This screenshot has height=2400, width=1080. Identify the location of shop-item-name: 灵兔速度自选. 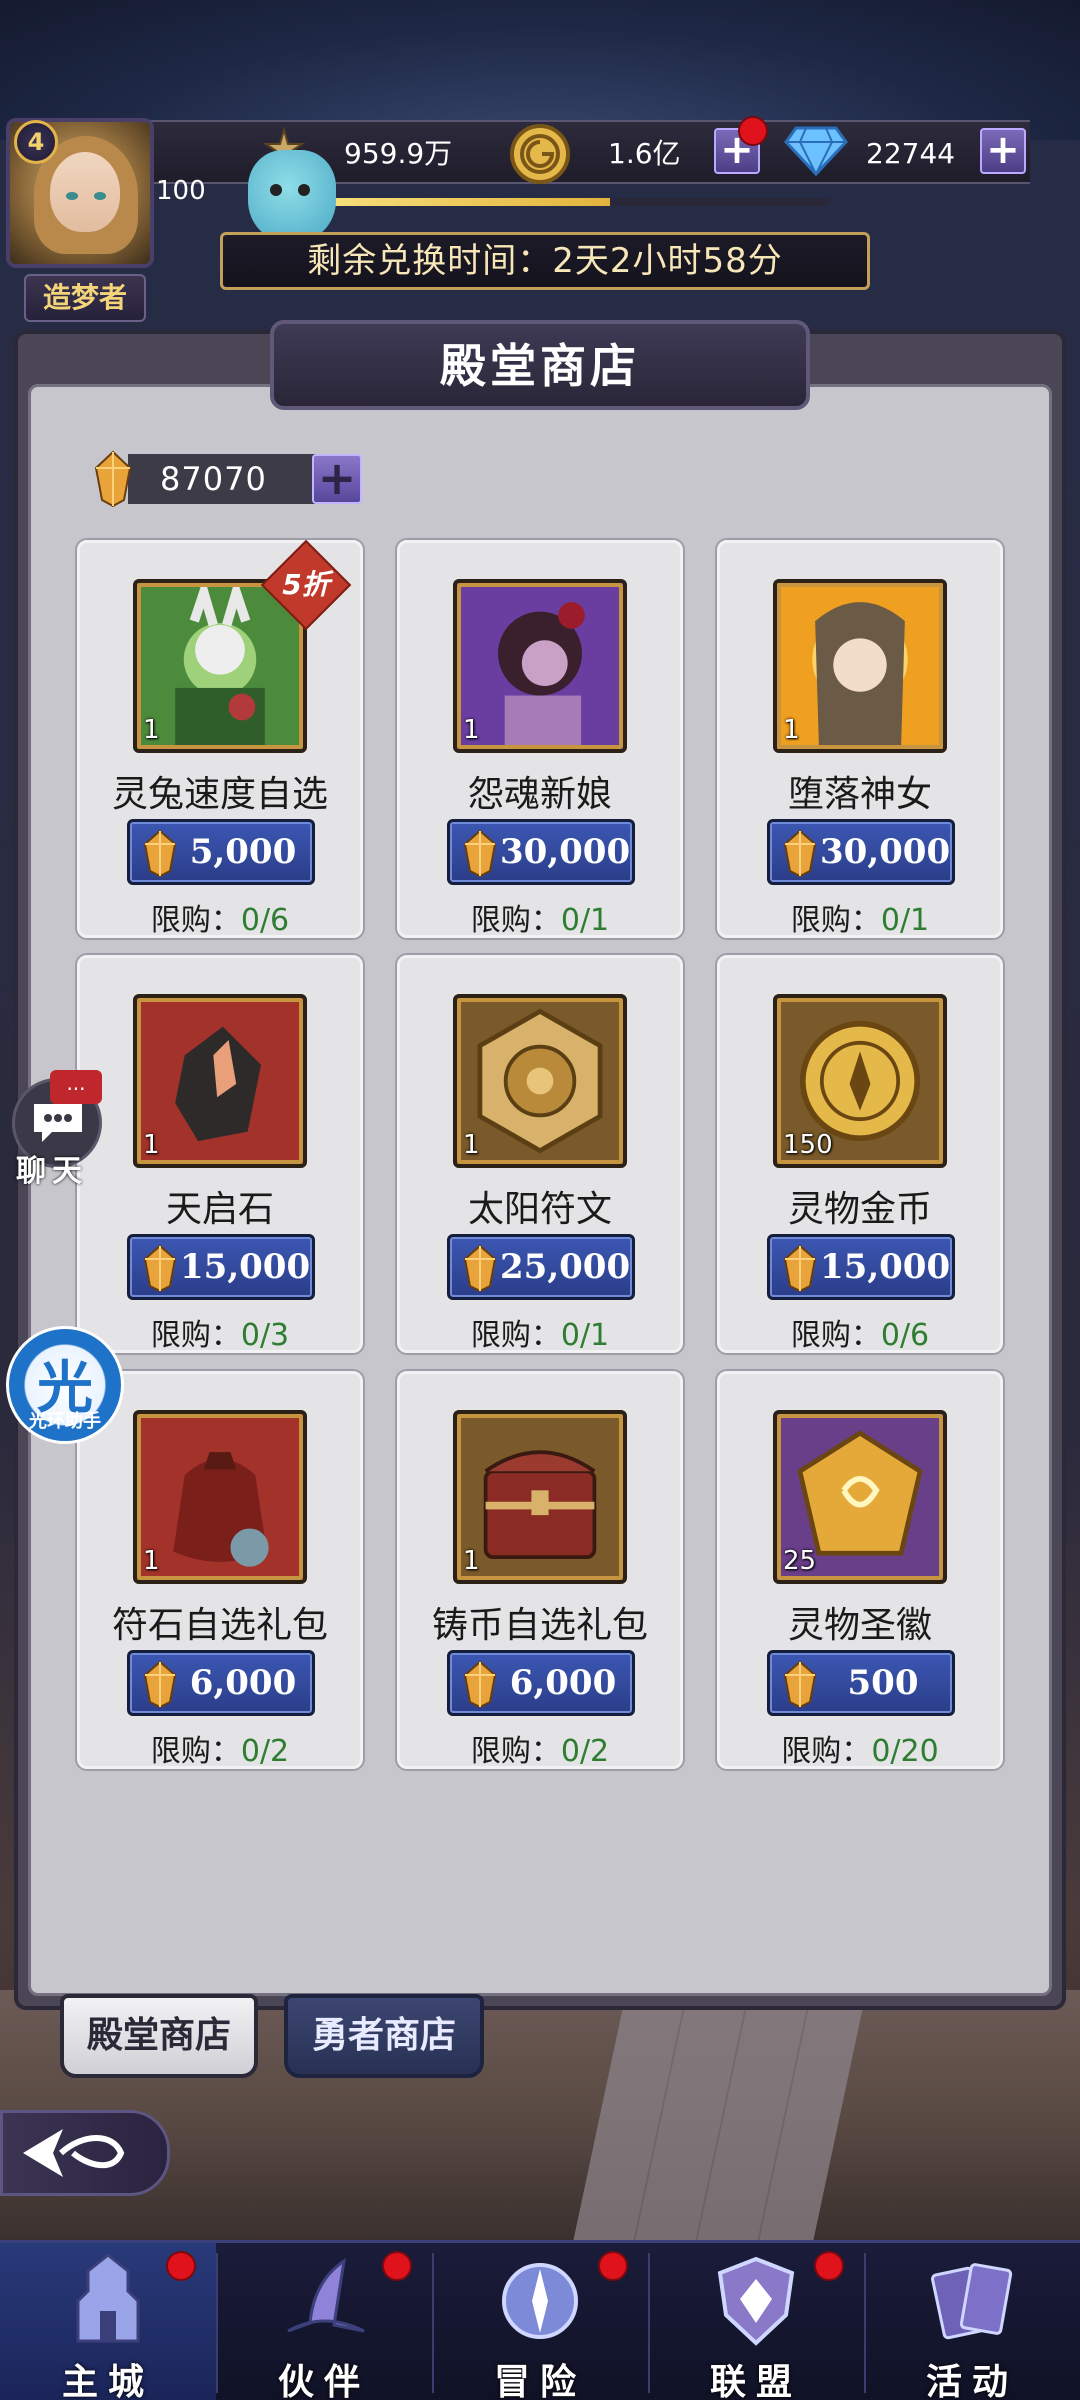
(219, 794).